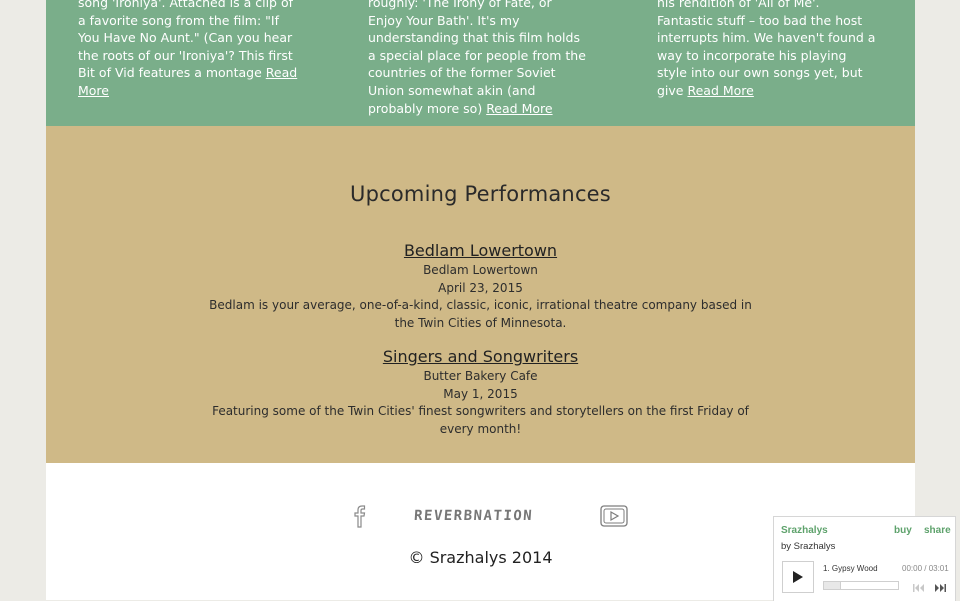 Image resolution: width=960 pixels, height=601 pixels. Describe the element at coordinates (925, 568) in the screenshot. I see `track-time: 00:00 / 03:01` at that location.